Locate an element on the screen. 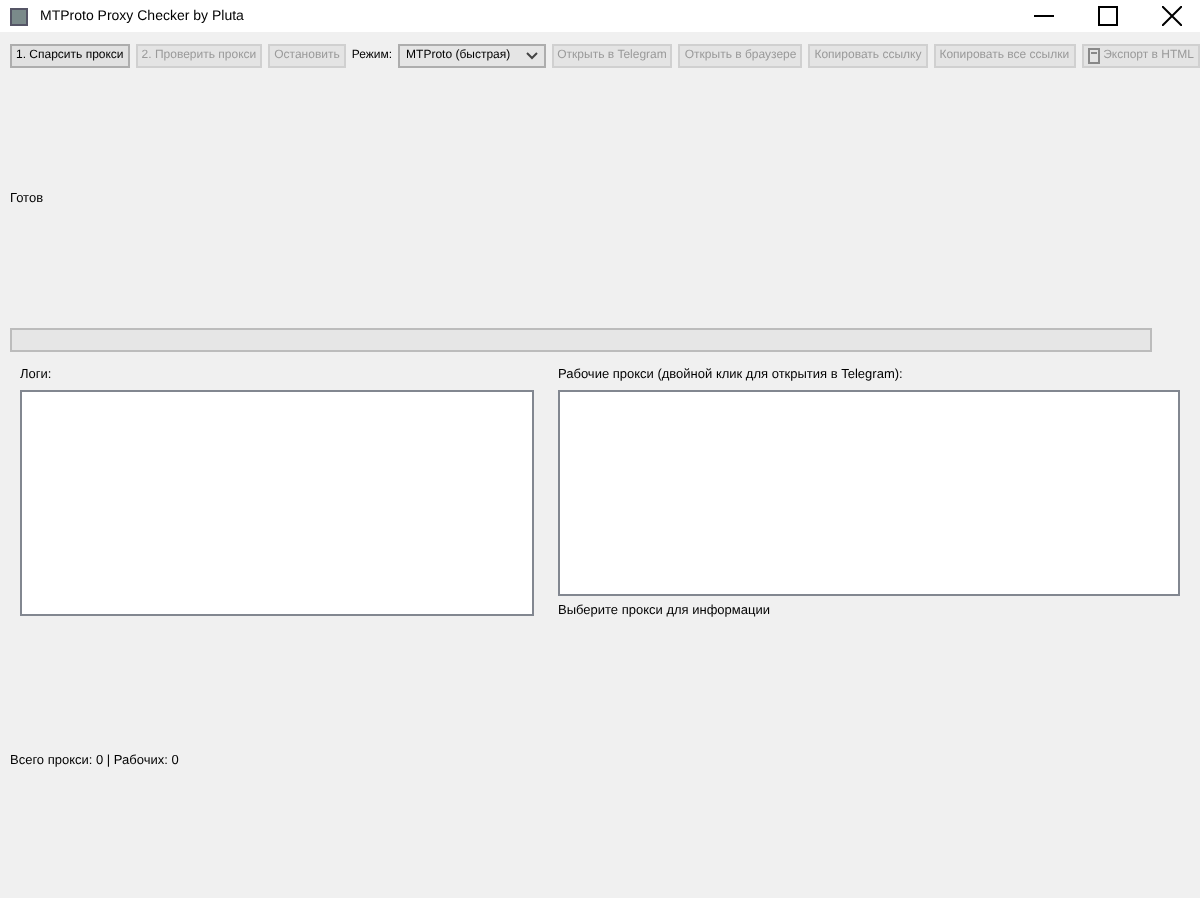 The height and width of the screenshot is (898, 1200). app-icon is located at coordinates (19, 16).